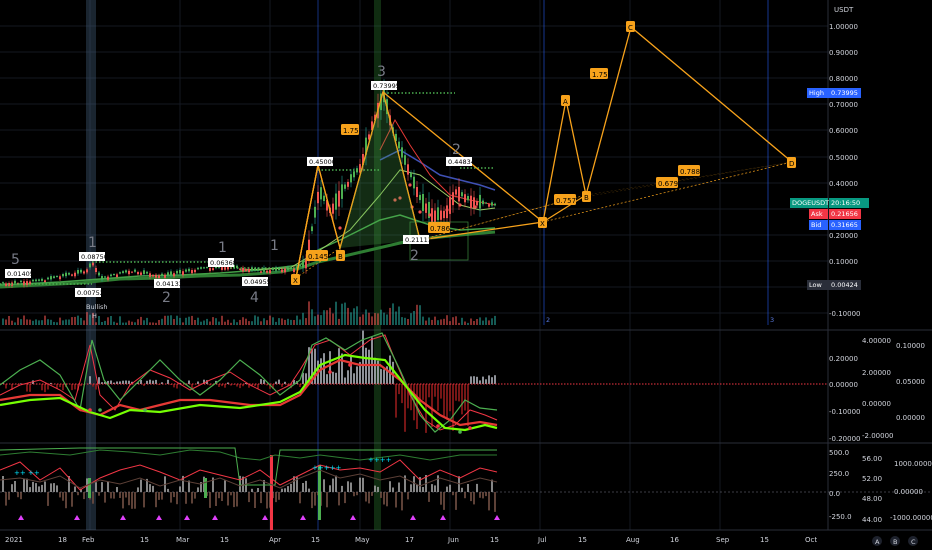 This screenshot has width=932, height=550. I want to click on ratio-label: 0.679, so click(668, 184).